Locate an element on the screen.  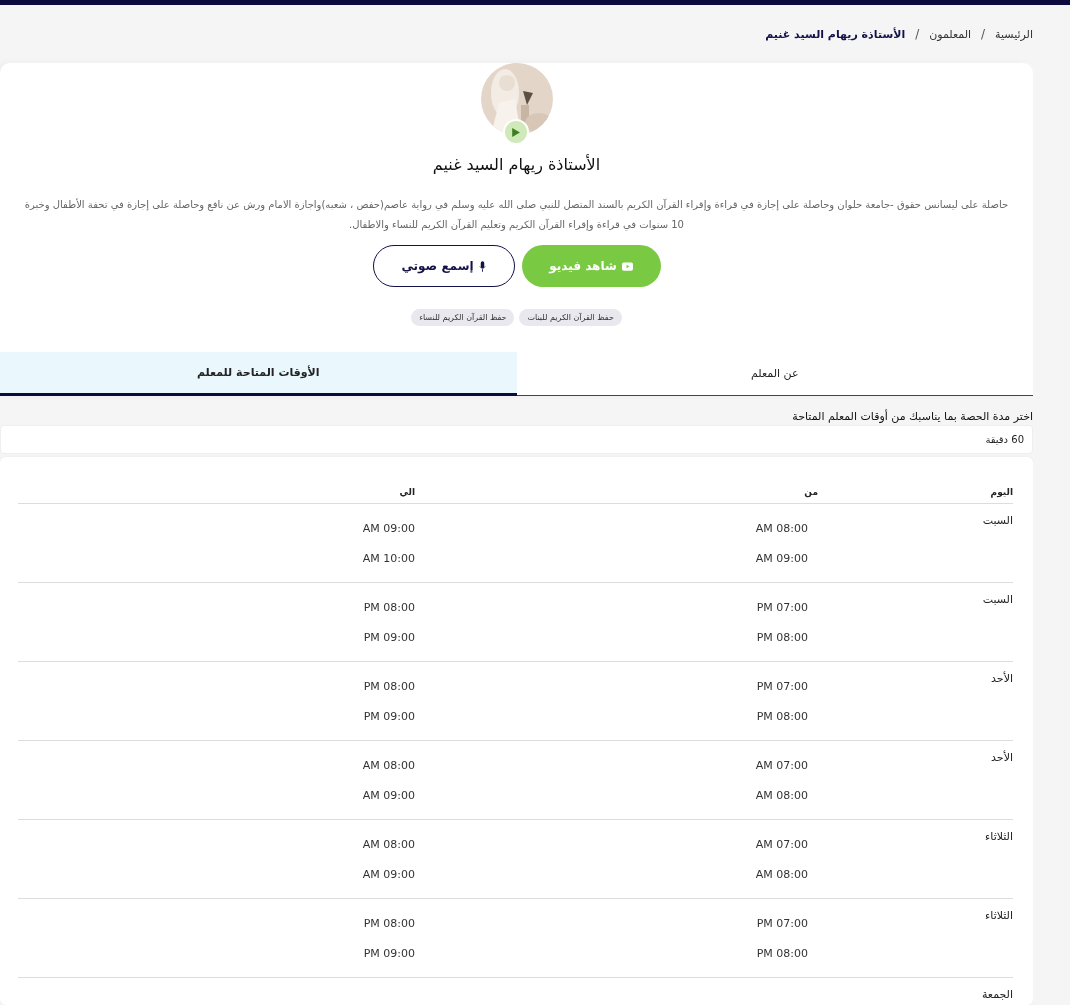
play-icon is located at coordinates (515, 132).